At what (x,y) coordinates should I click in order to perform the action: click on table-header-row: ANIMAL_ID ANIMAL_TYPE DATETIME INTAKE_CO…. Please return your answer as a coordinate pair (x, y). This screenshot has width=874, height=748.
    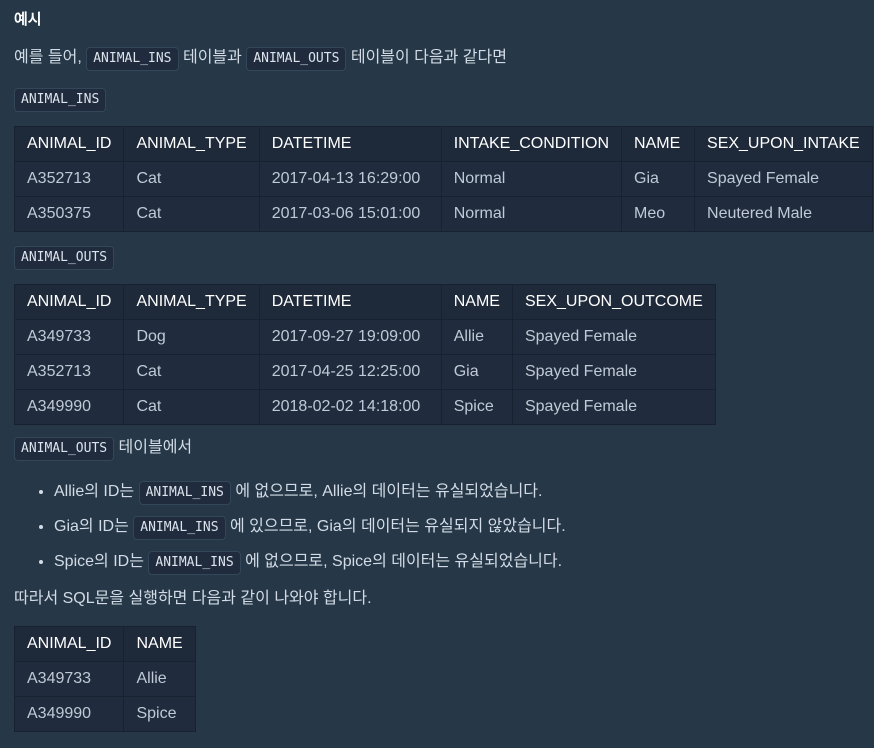
    Looking at the image, I should click on (443, 144).